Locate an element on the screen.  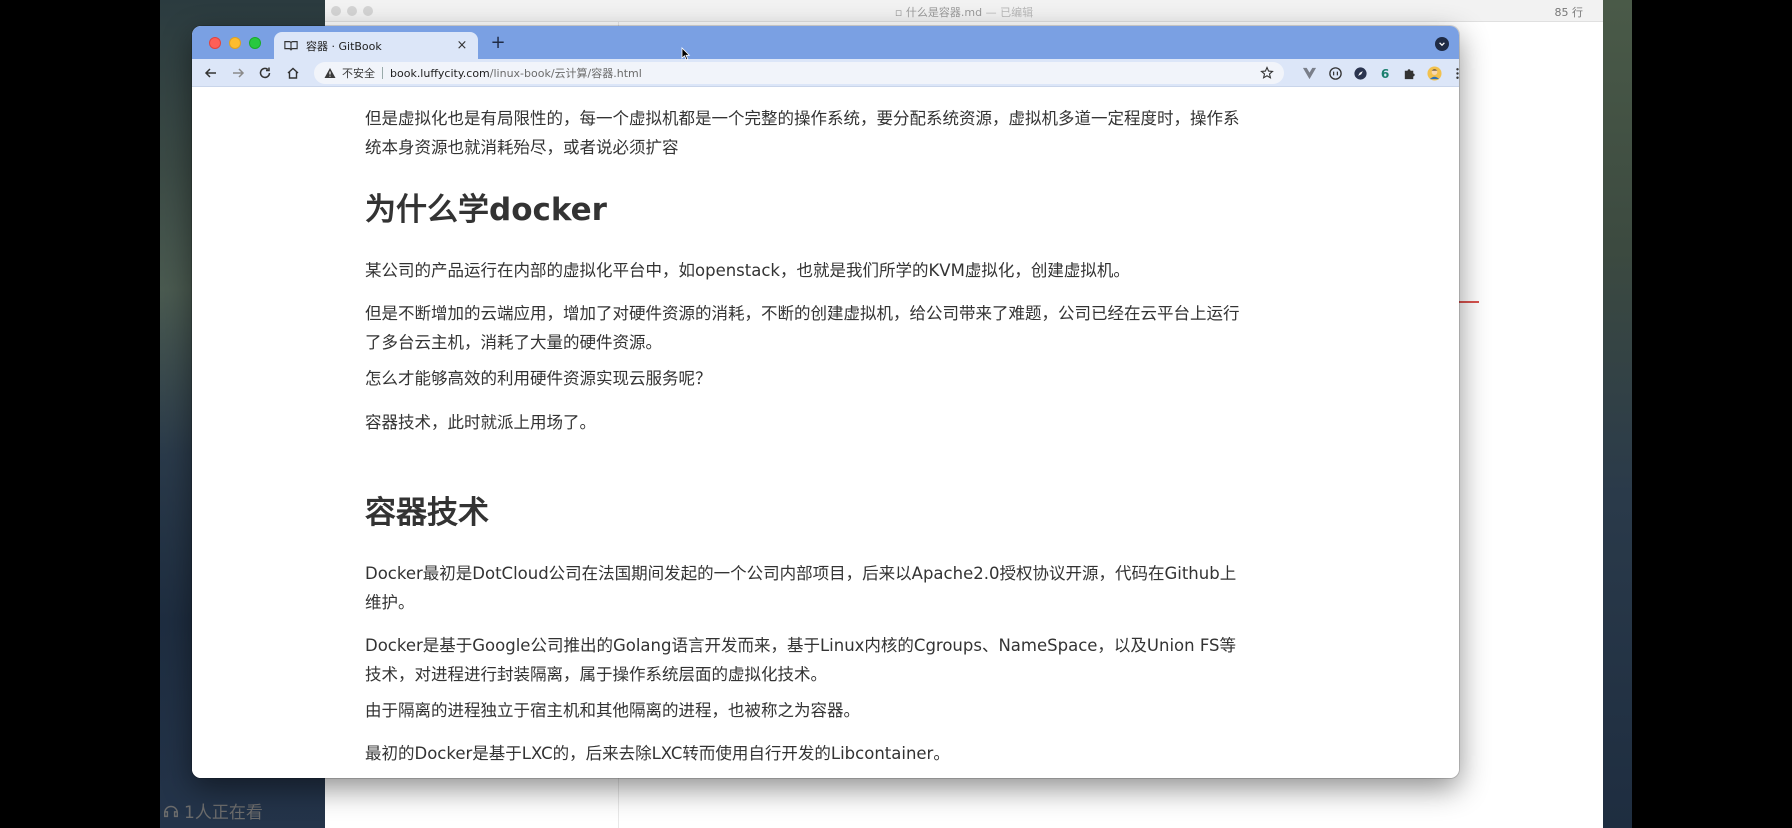
url-path: /linux-book/云计算/容器.html is located at coordinates (566, 73).